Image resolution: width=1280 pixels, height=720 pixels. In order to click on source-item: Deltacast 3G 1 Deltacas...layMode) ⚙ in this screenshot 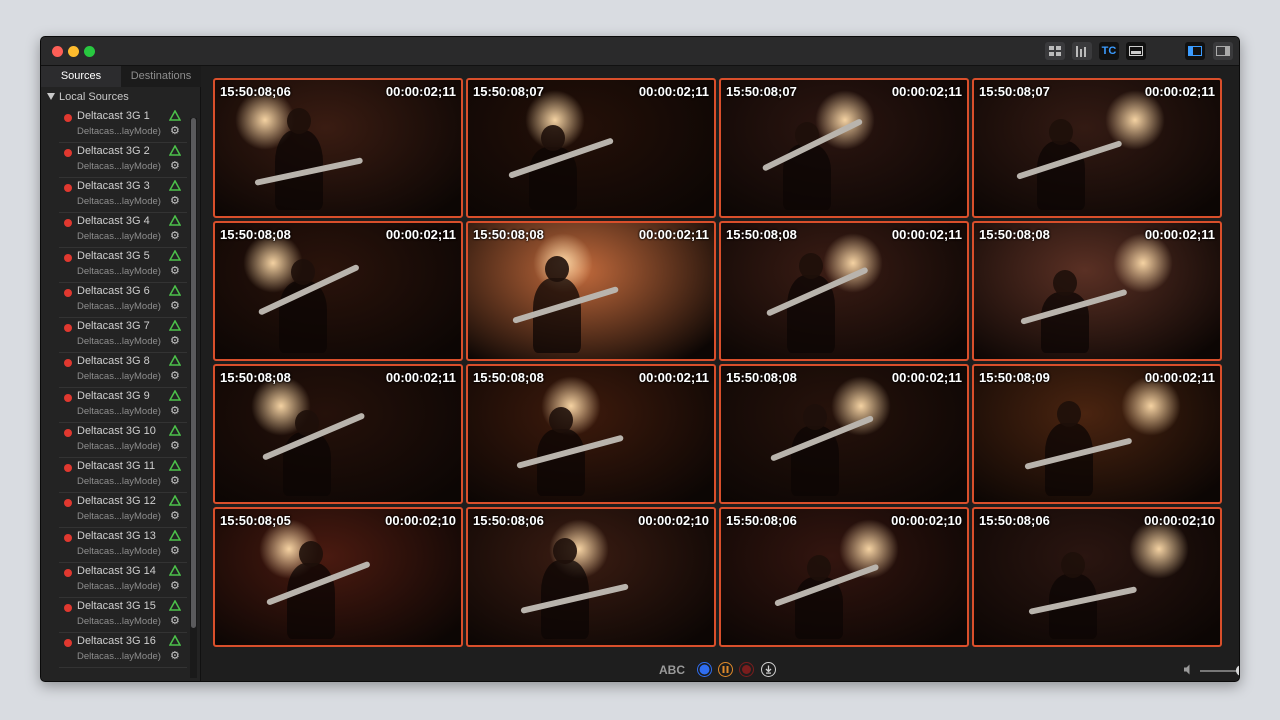, I will do `click(123, 125)`.